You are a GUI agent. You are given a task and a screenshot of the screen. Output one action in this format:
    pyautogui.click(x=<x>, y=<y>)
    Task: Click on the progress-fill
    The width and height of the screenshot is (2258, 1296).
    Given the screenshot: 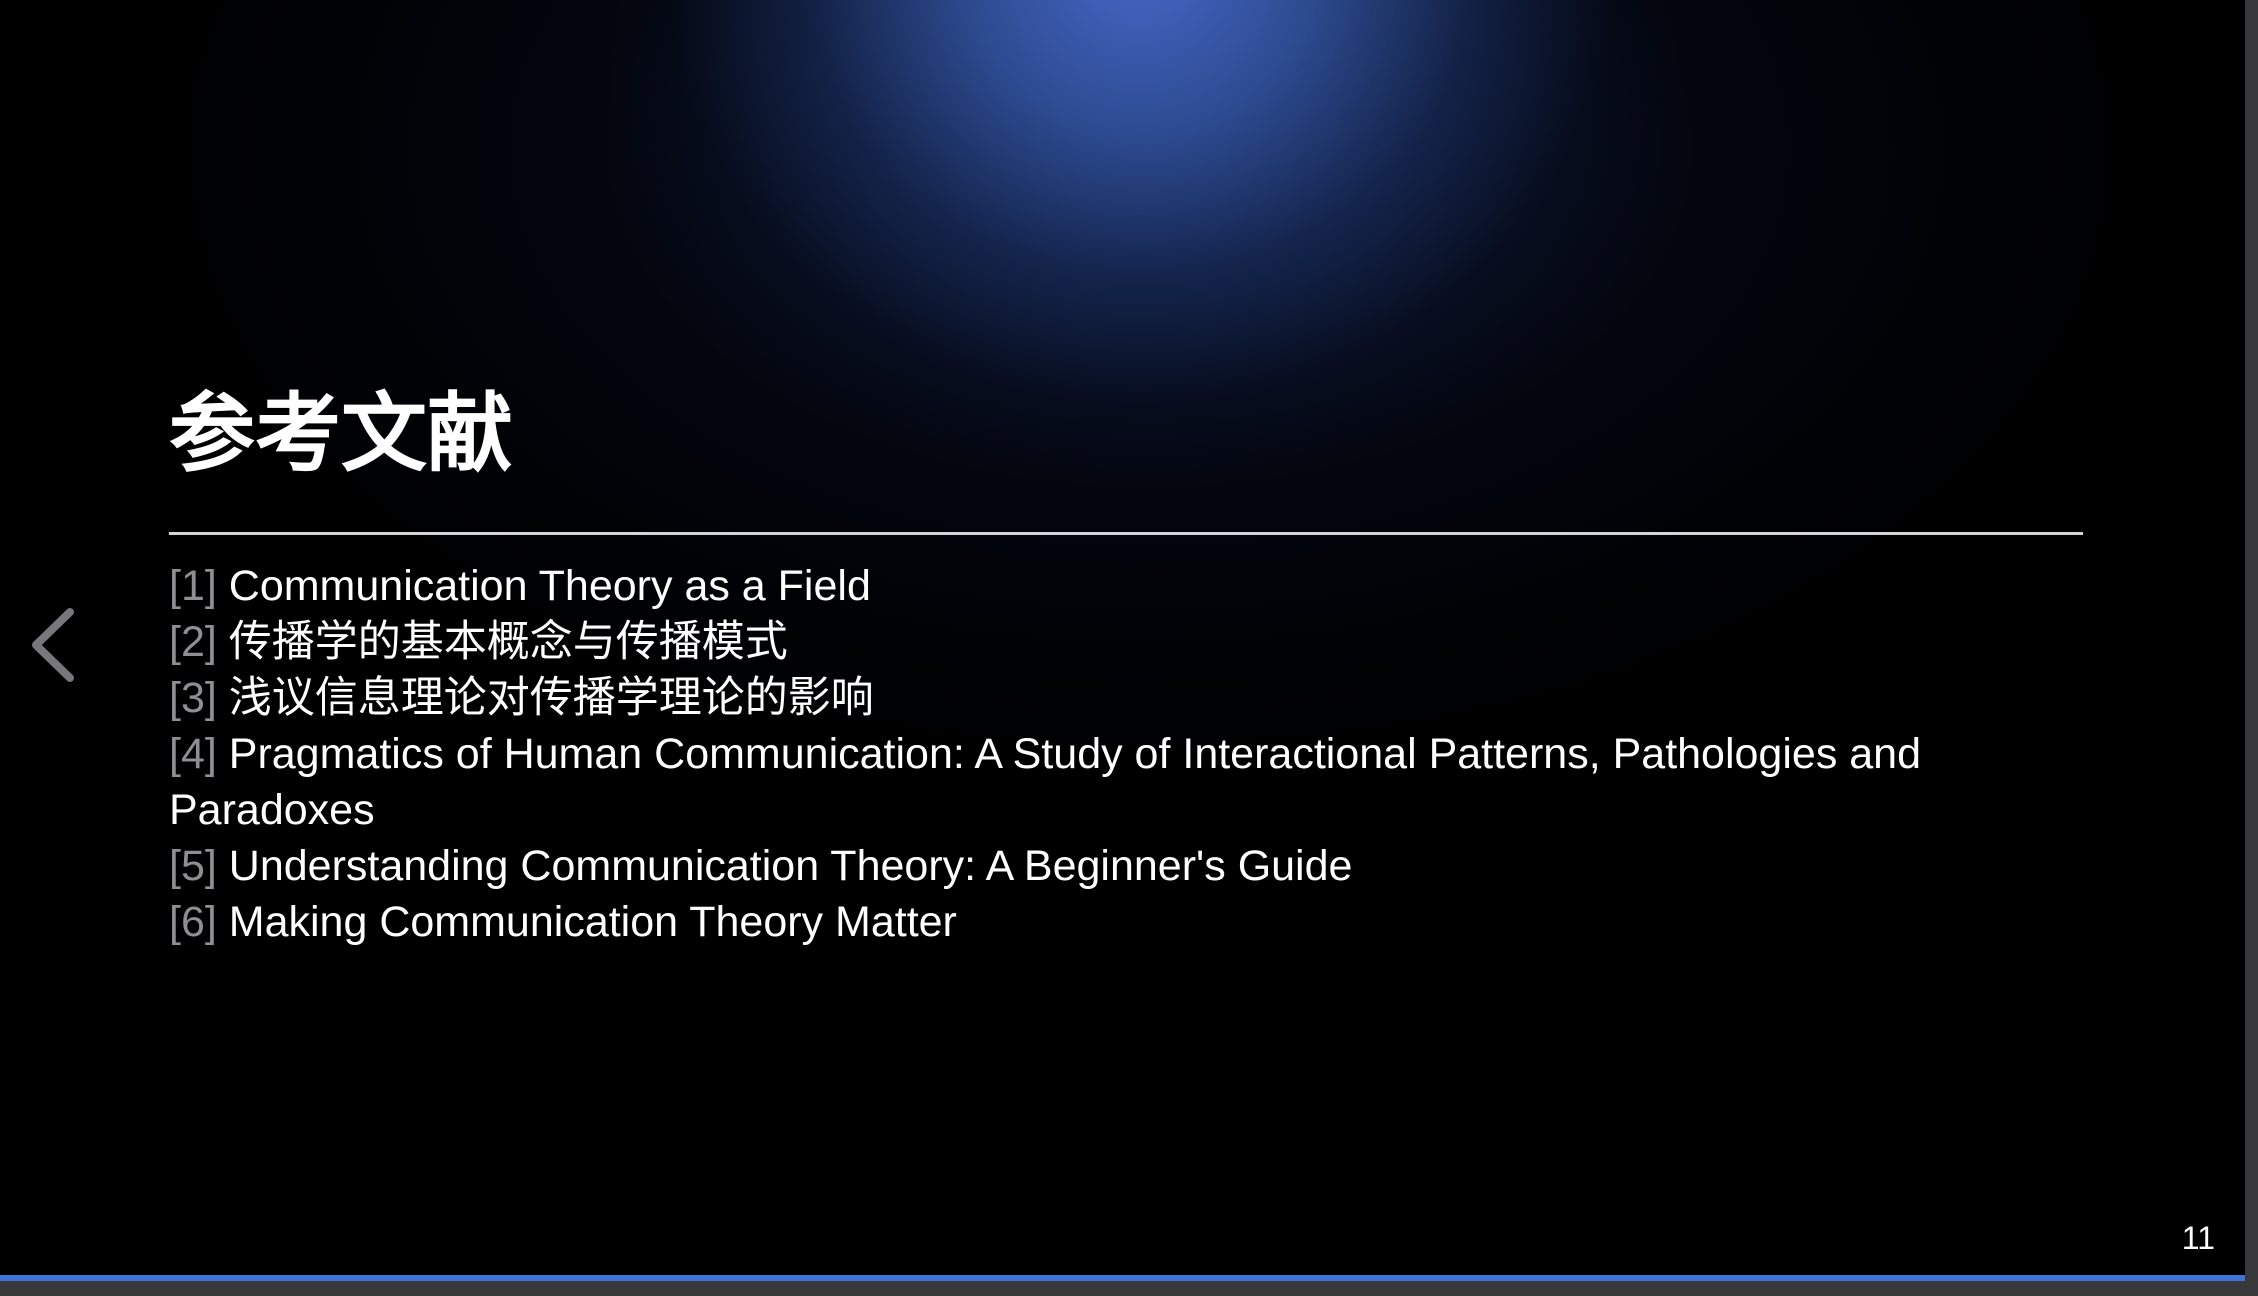 What is the action you would take?
    pyautogui.click(x=1122, y=1278)
    